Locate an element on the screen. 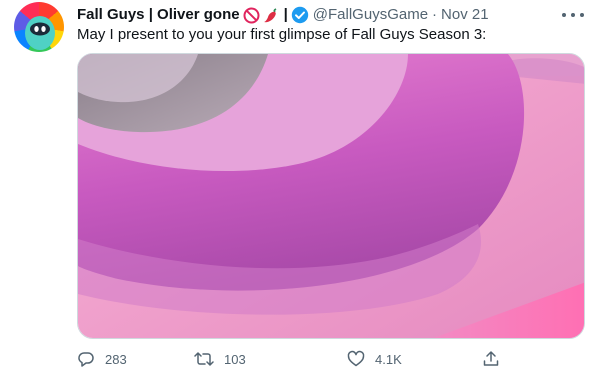  share-button is located at coordinates (491, 359).